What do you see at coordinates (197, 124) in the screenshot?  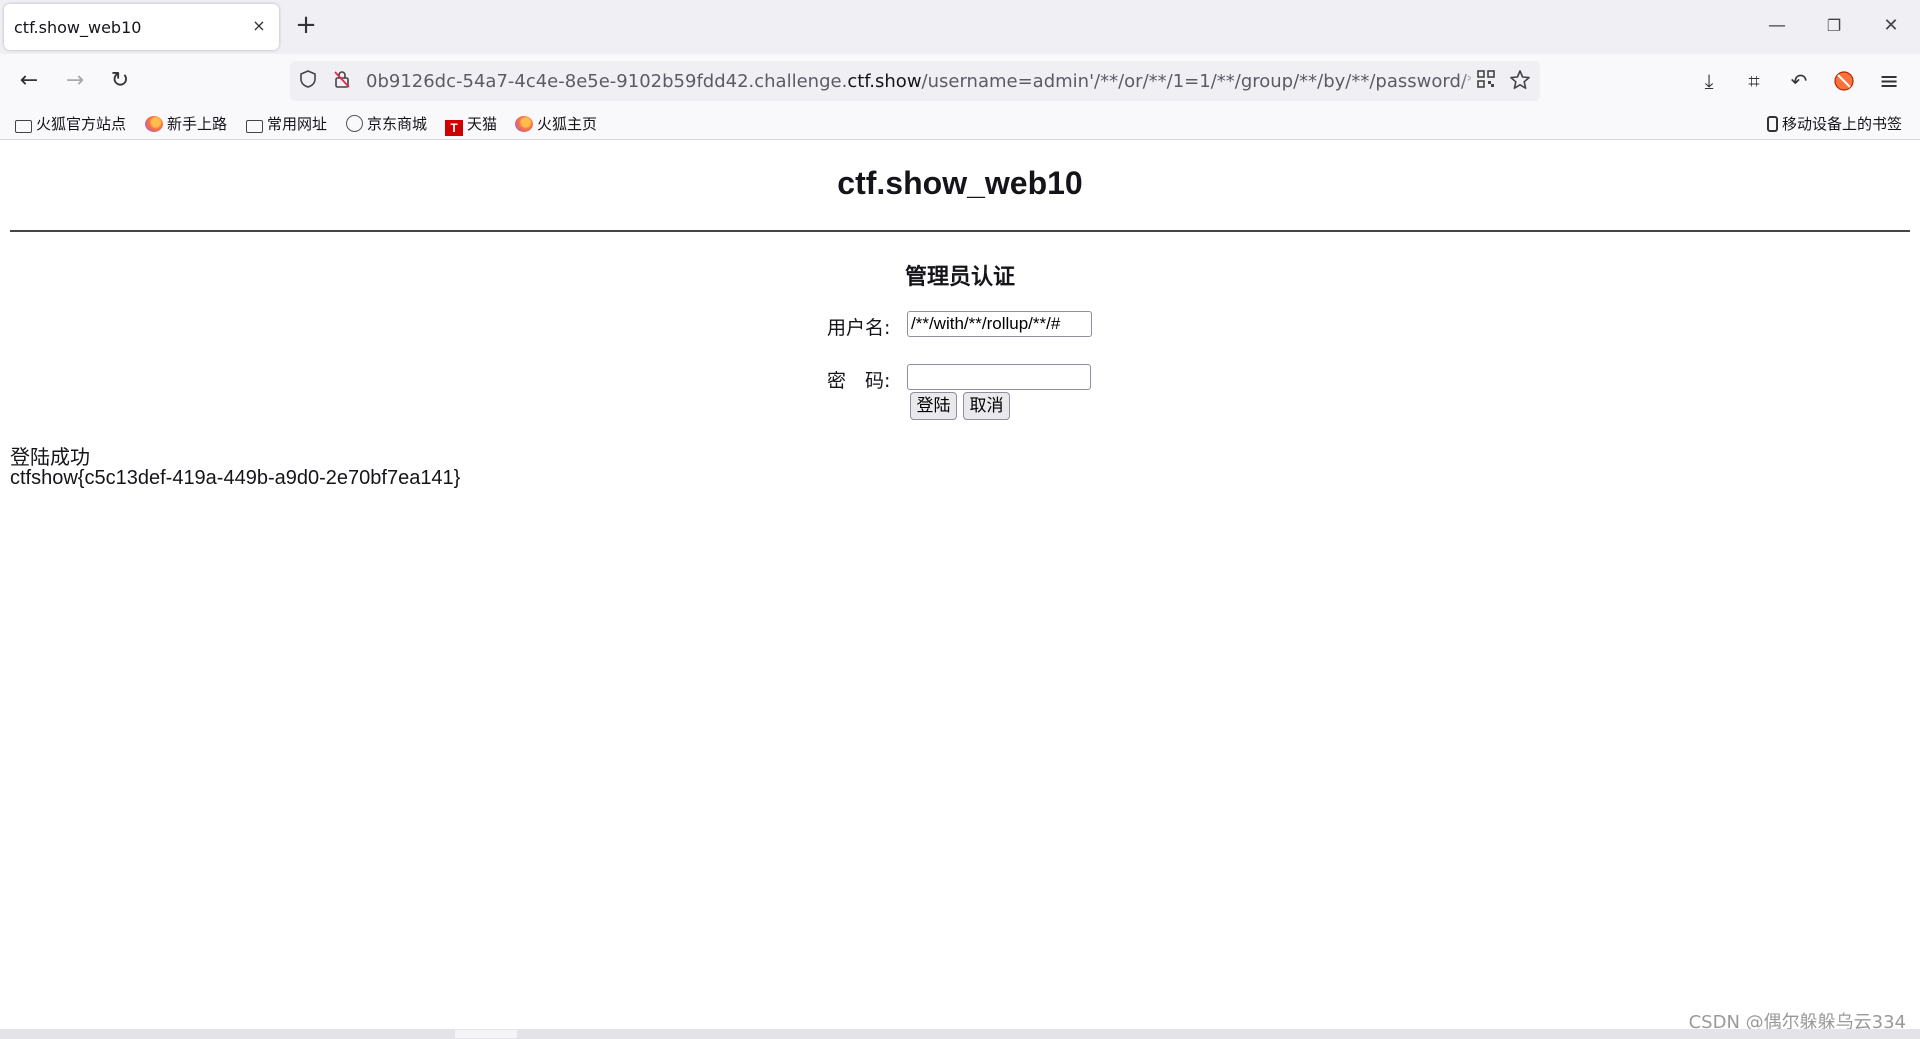 I see `bookmark-label: 新手上路` at bounding box center [197, 124].